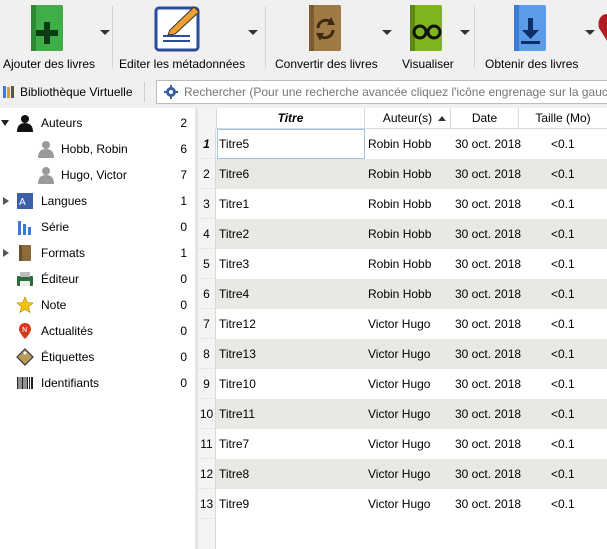 The width and height of the screenshot is (607, 549). What do you see at coordinates (253, 32) in the screenshot?
I see `edit-metadata-dropdown-arrow` at bounding box center [253, 32].